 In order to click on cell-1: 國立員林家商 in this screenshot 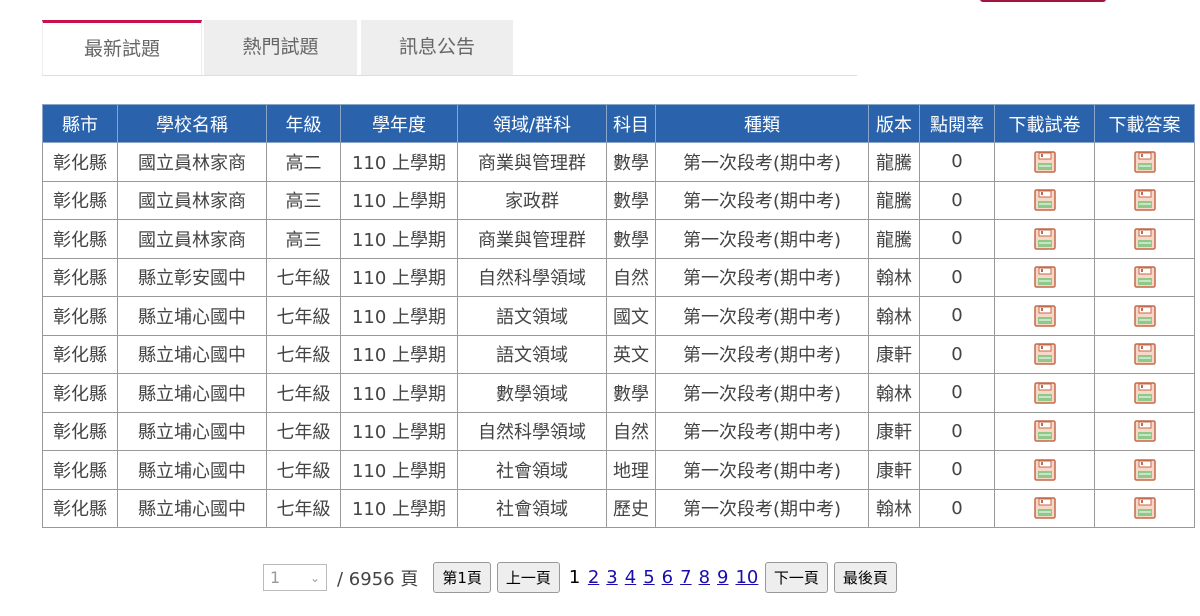, I will do `click(192, 239)`.